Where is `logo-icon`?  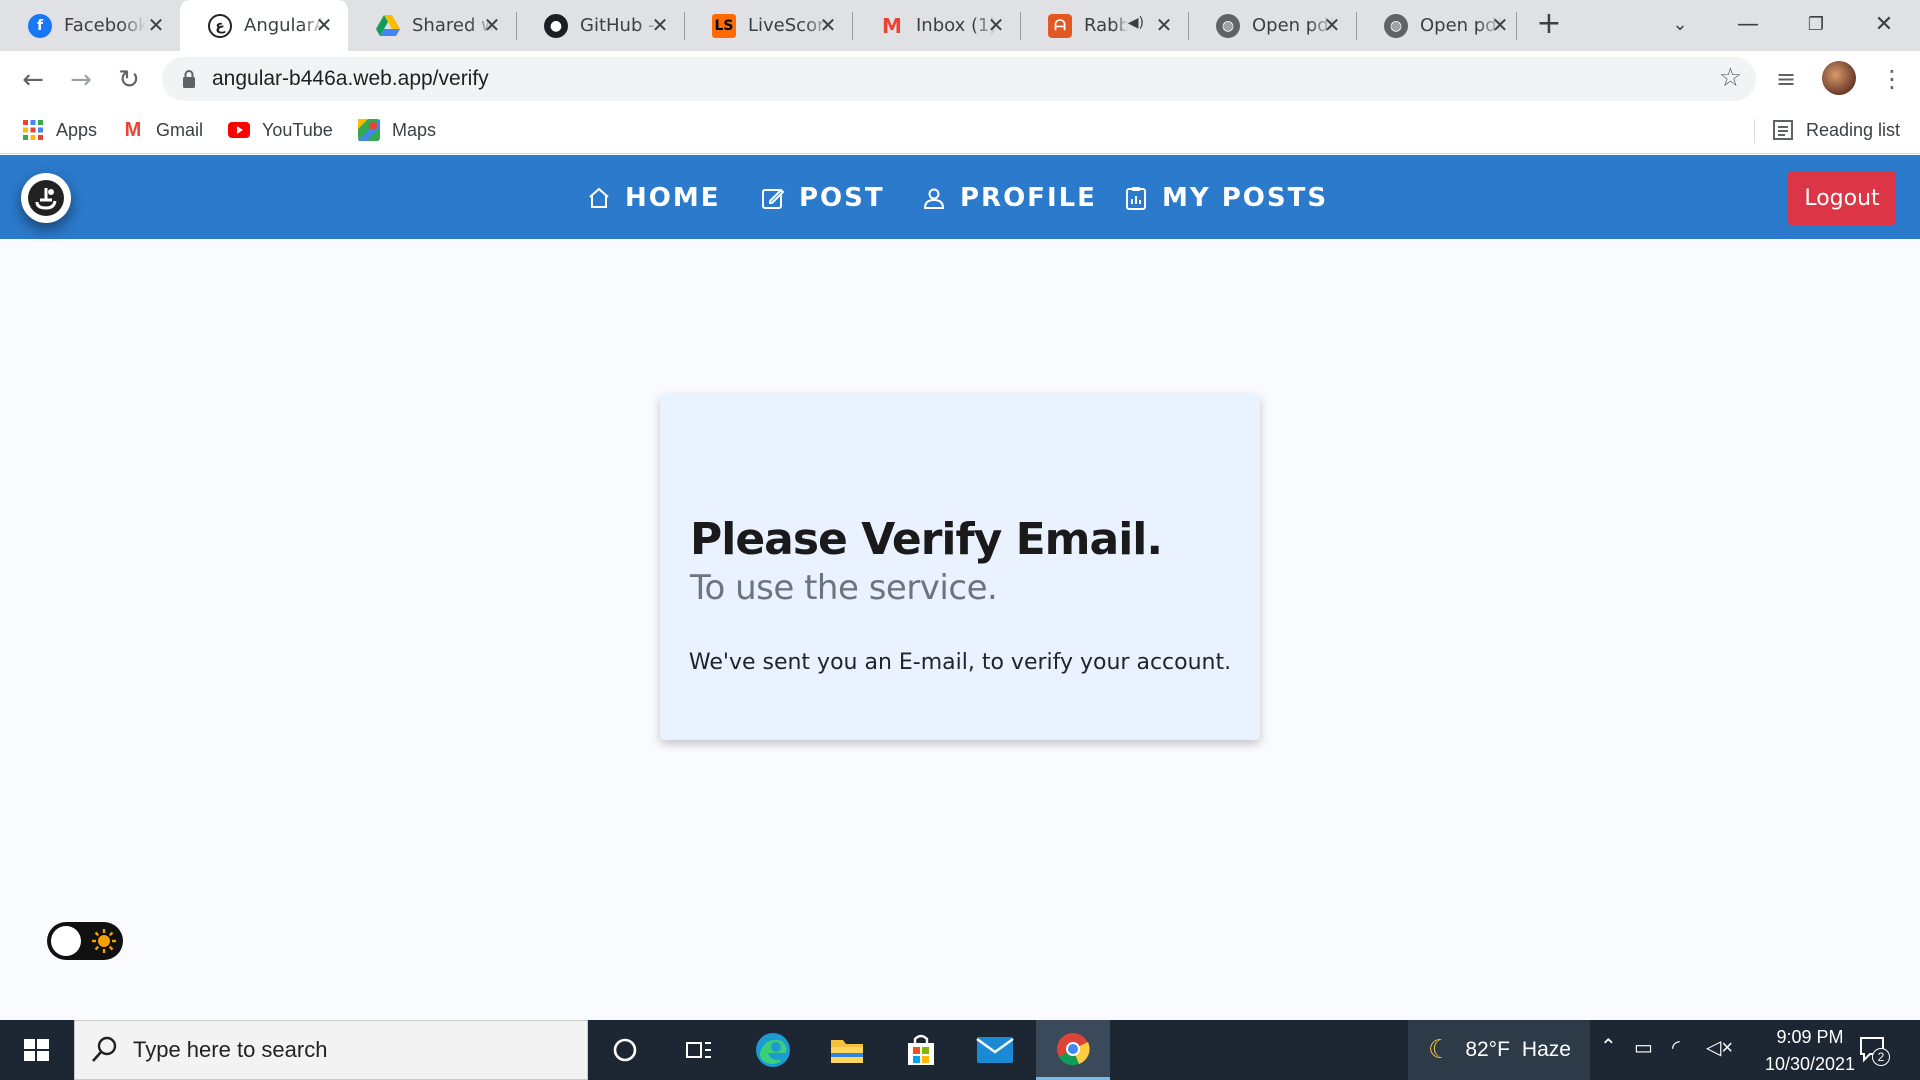
logo-icon is located at coordinates (46, 198).